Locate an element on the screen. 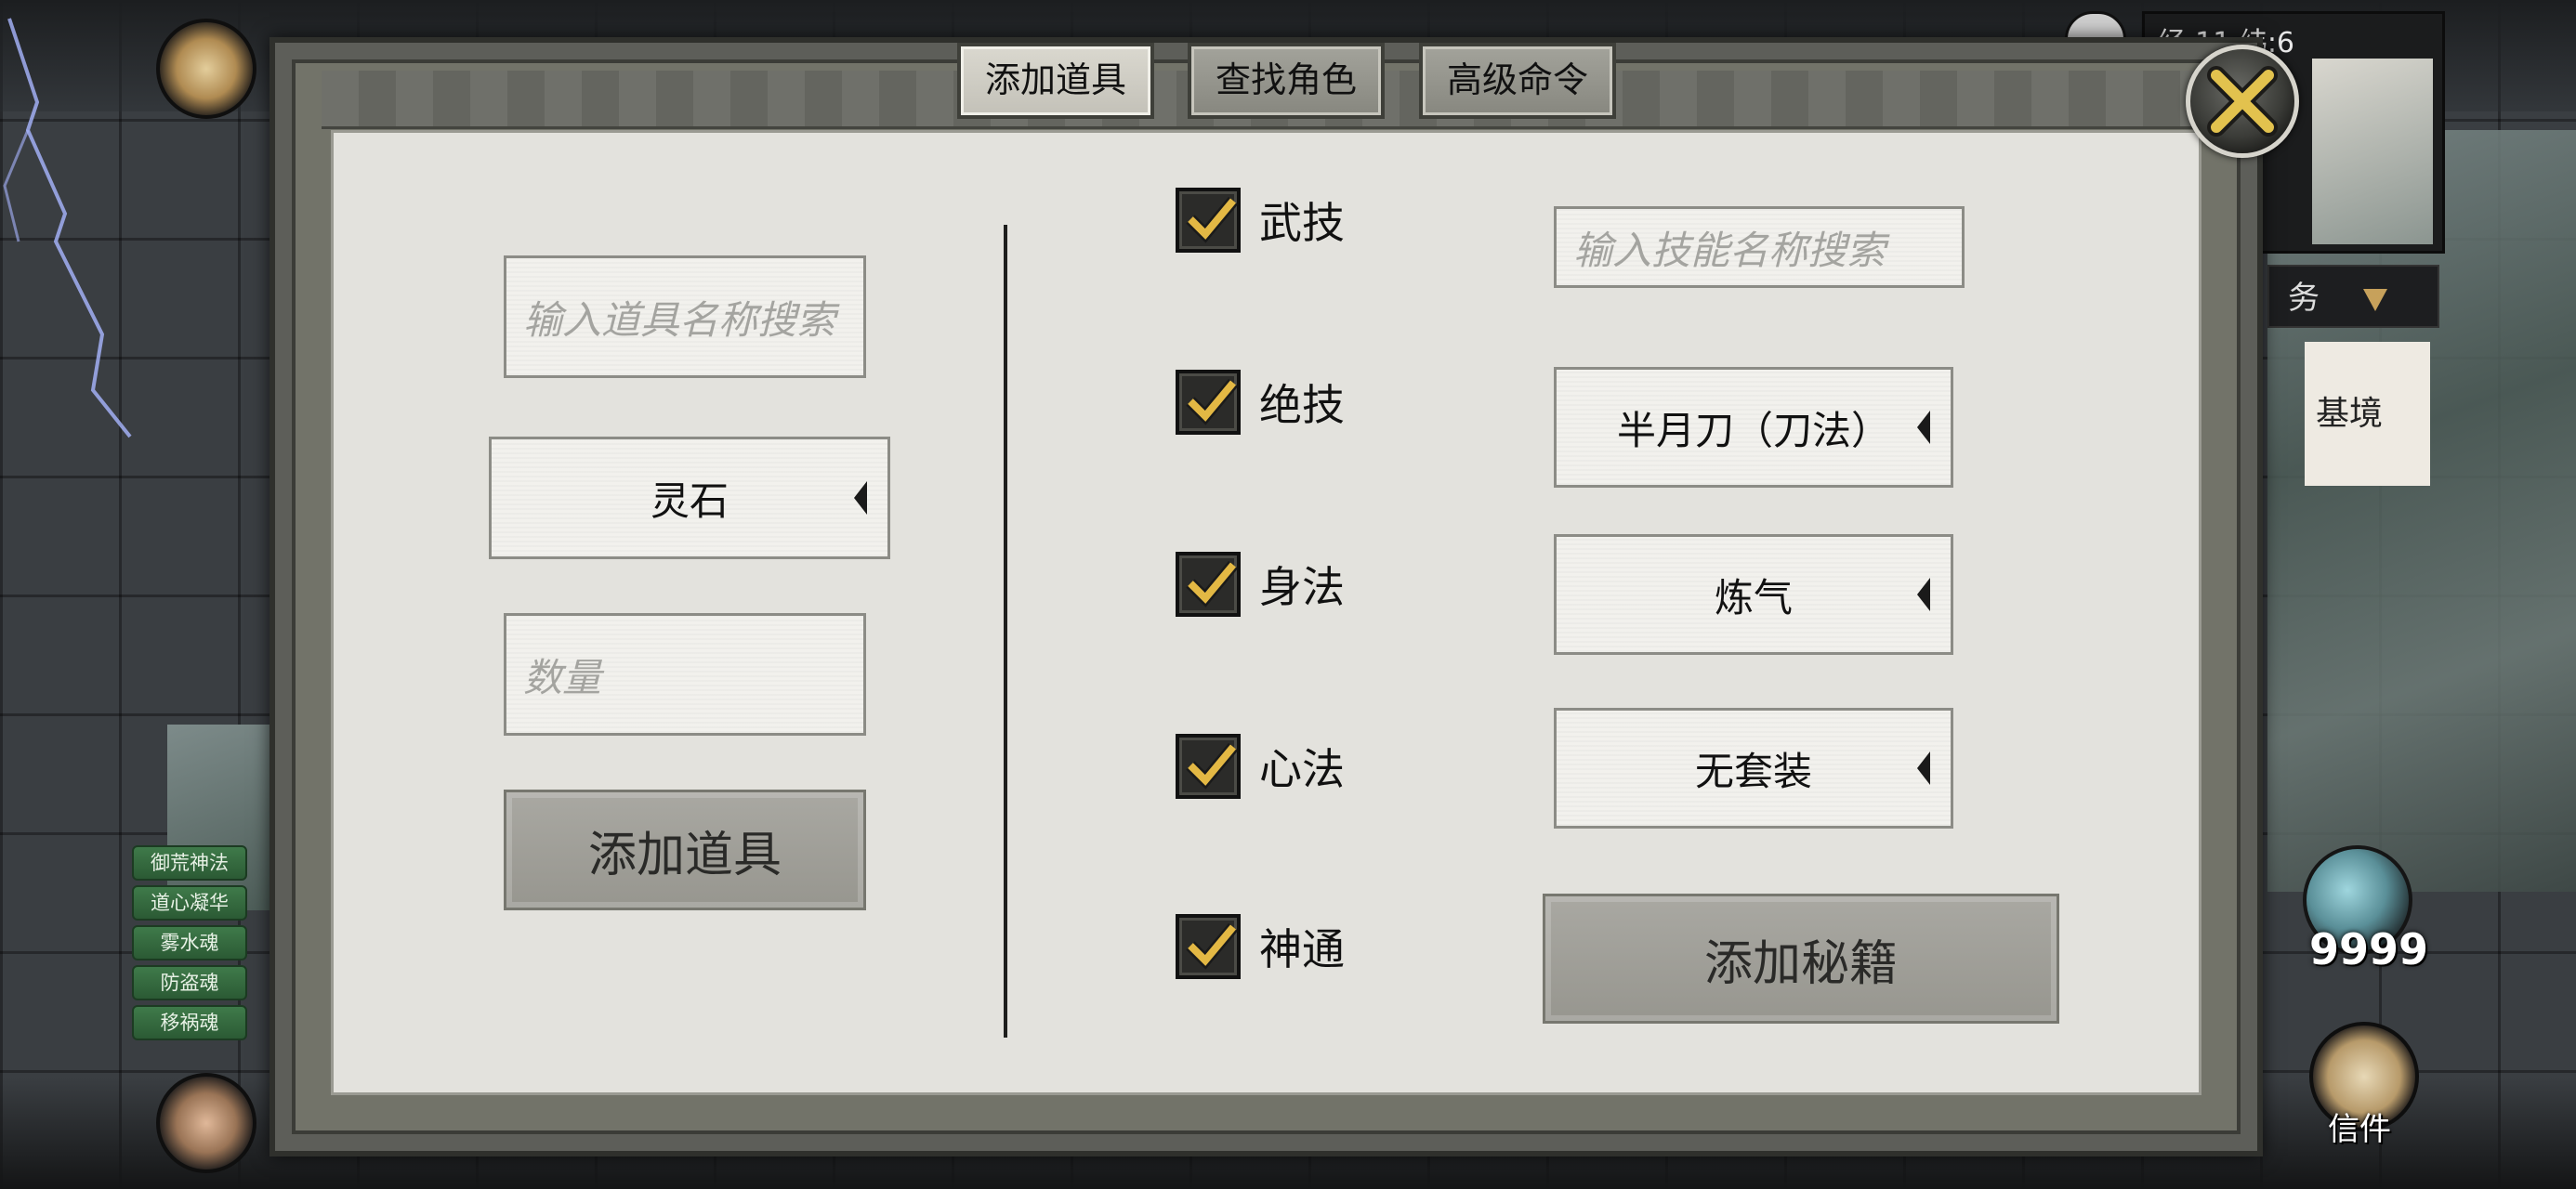 This screenshot has width=2576, height=1189. item-select: 灵石 is located at coordinates (689, 498).